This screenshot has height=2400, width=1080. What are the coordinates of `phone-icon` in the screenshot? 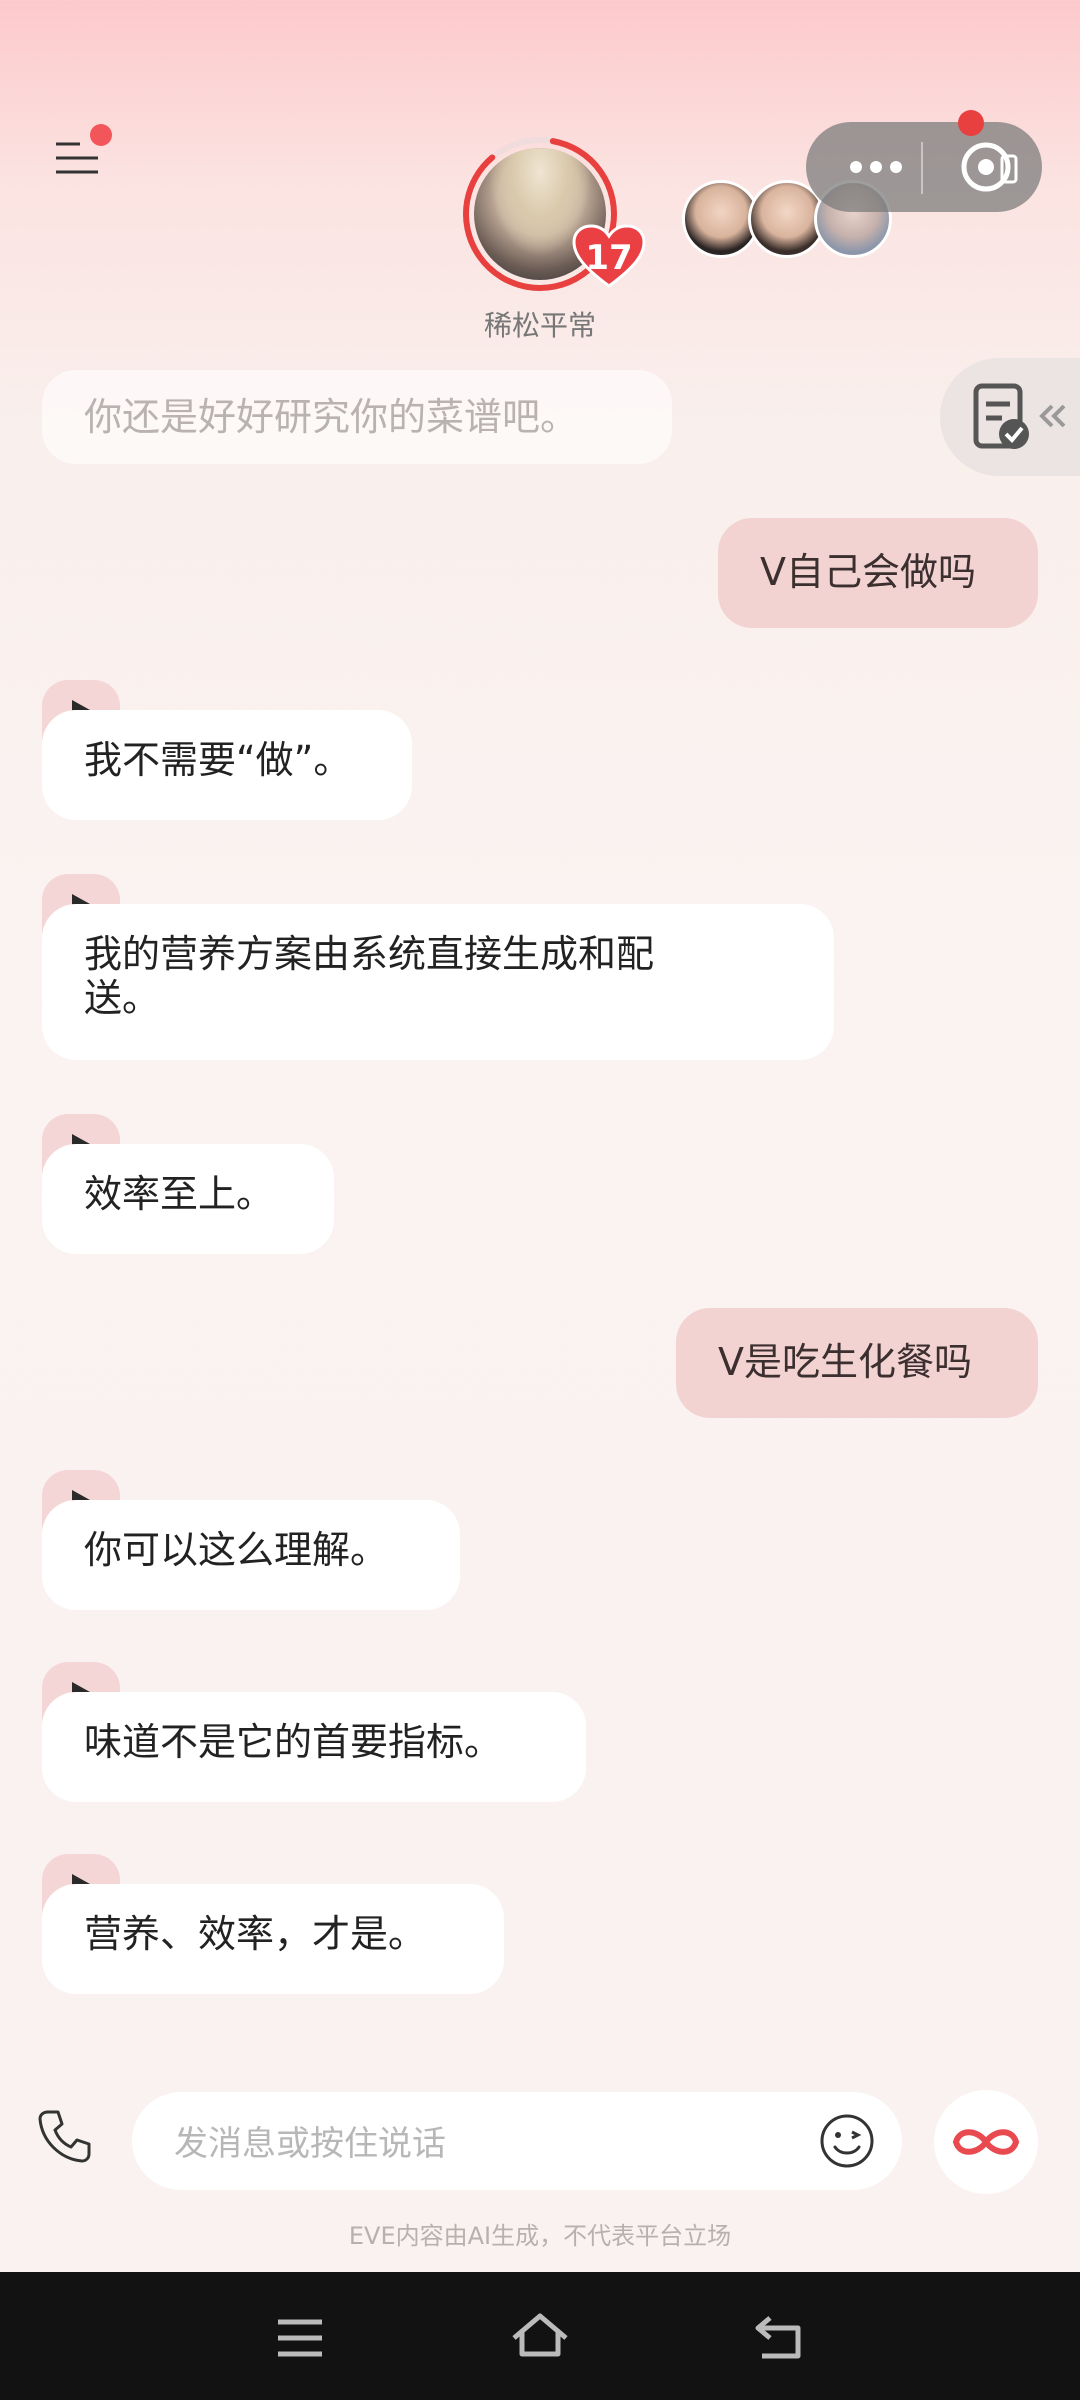 It's located at (64, 2136).